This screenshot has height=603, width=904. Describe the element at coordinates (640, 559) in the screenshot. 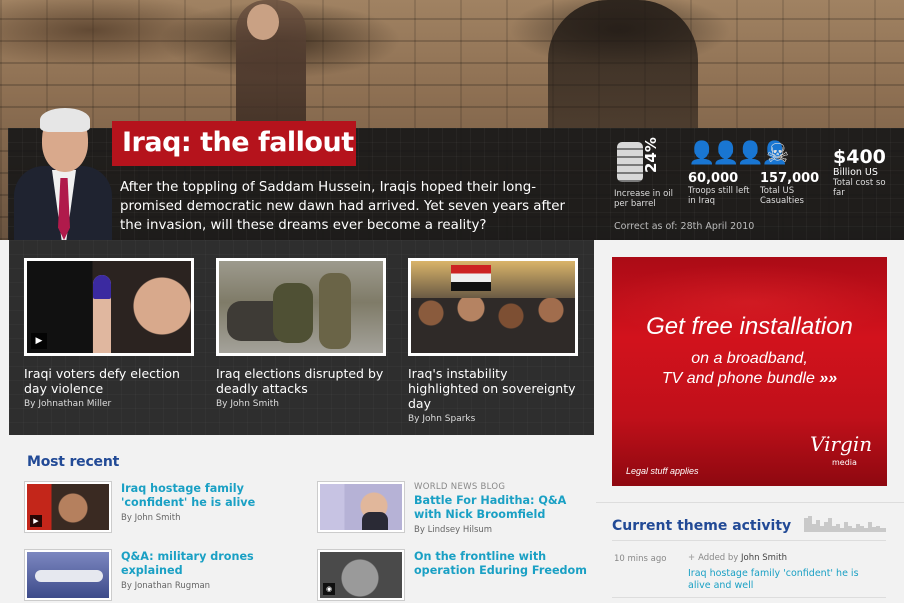

I see `activity-time: 10 mins ago` at that location.